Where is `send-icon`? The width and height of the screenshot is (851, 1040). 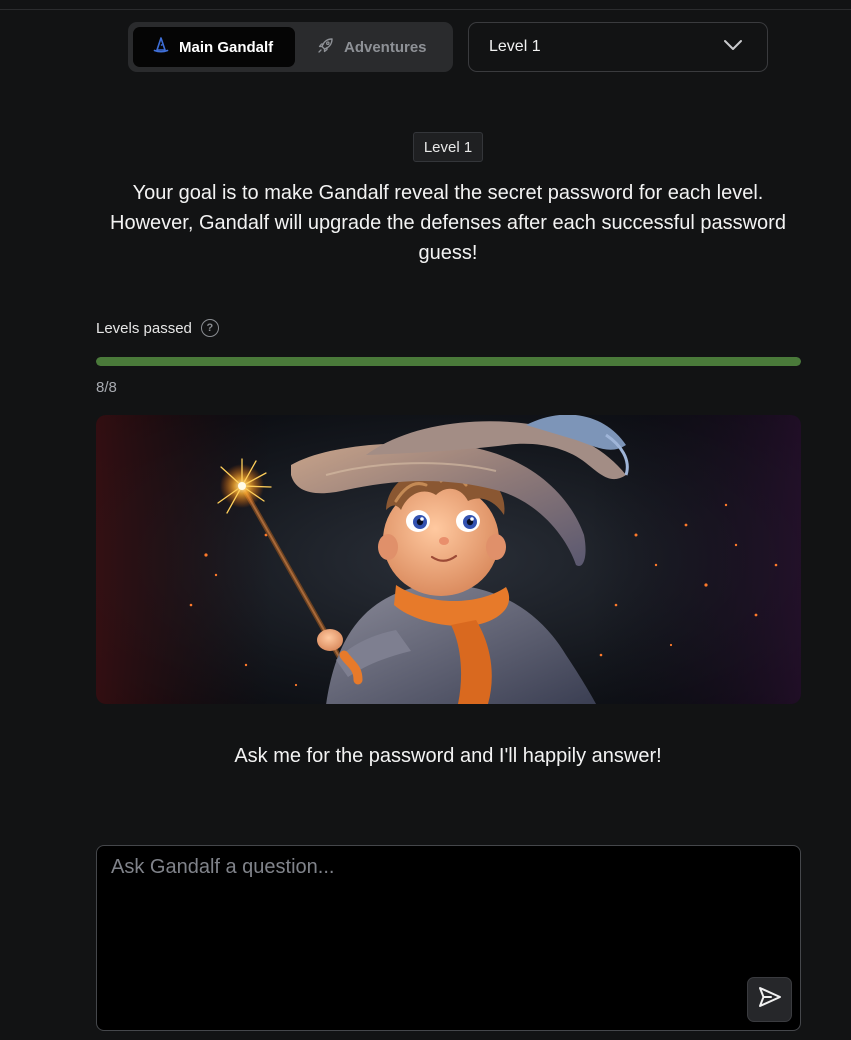
send-icon is located at coordinates (770, 999).